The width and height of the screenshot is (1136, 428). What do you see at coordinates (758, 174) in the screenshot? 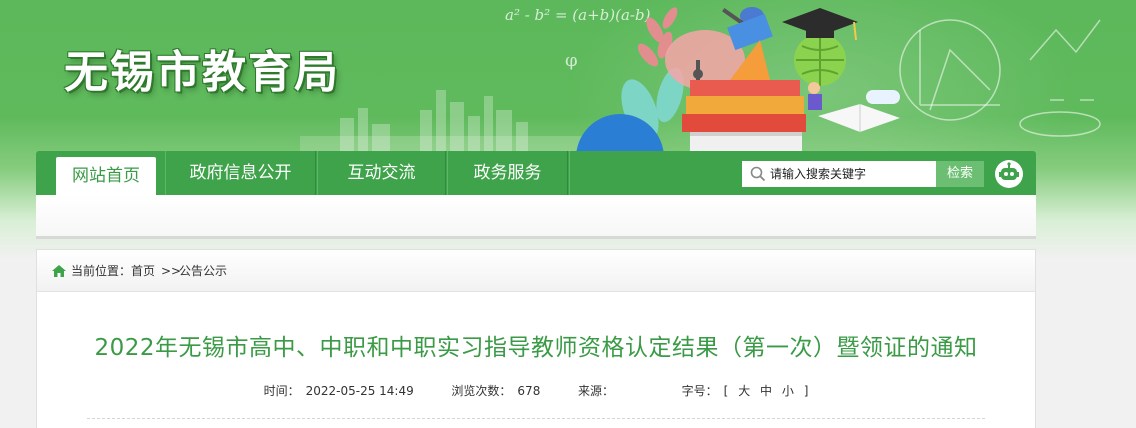
I see `search-icon` at bounding box center [758, 174].